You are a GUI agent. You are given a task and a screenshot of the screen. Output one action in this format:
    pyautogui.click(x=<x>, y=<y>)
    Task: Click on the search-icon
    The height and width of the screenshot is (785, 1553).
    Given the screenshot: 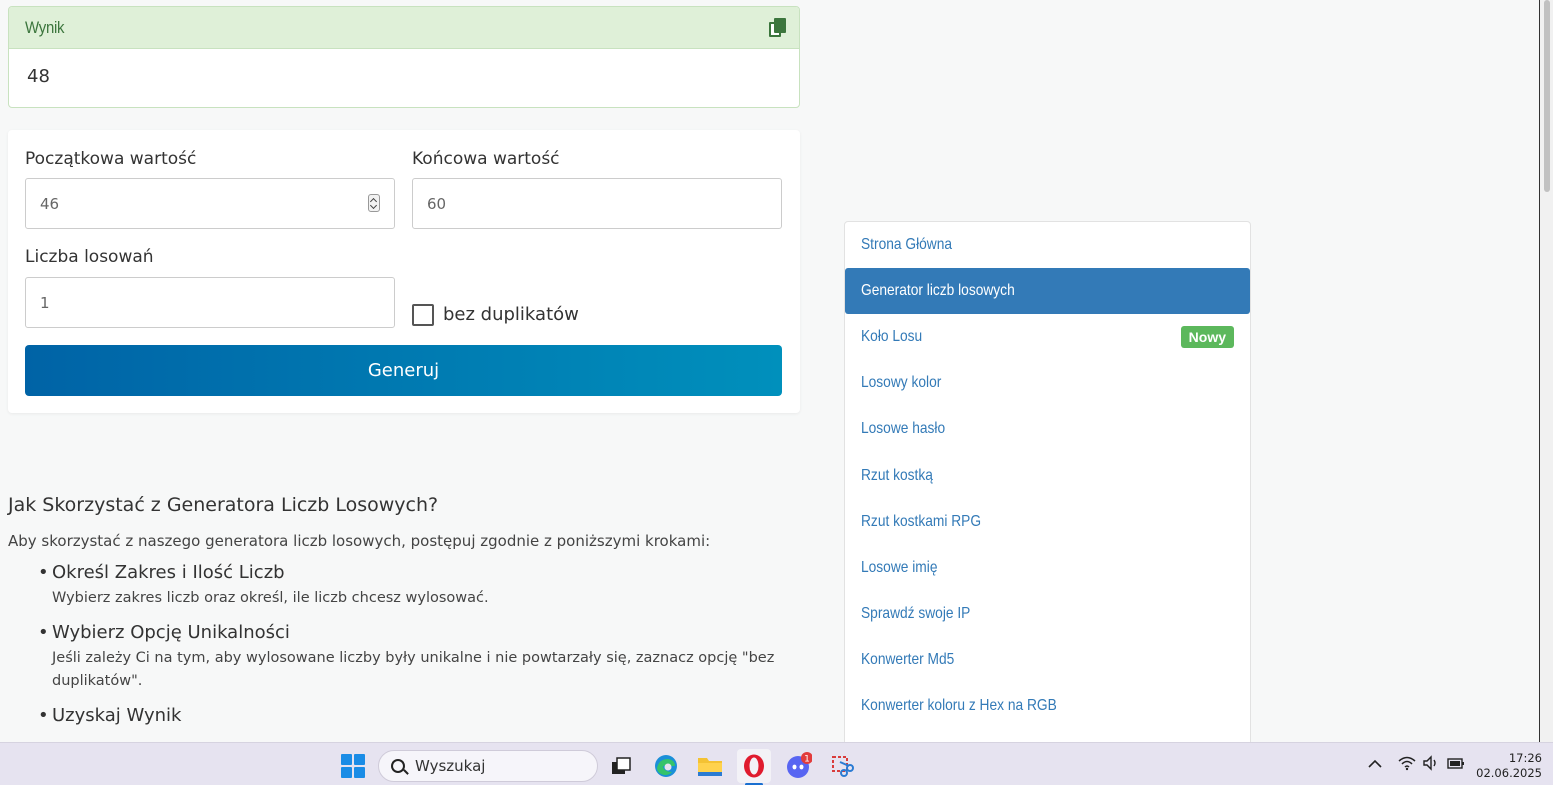 What is the action you would take?
    pyautogui.click(x=398, y=766)
    